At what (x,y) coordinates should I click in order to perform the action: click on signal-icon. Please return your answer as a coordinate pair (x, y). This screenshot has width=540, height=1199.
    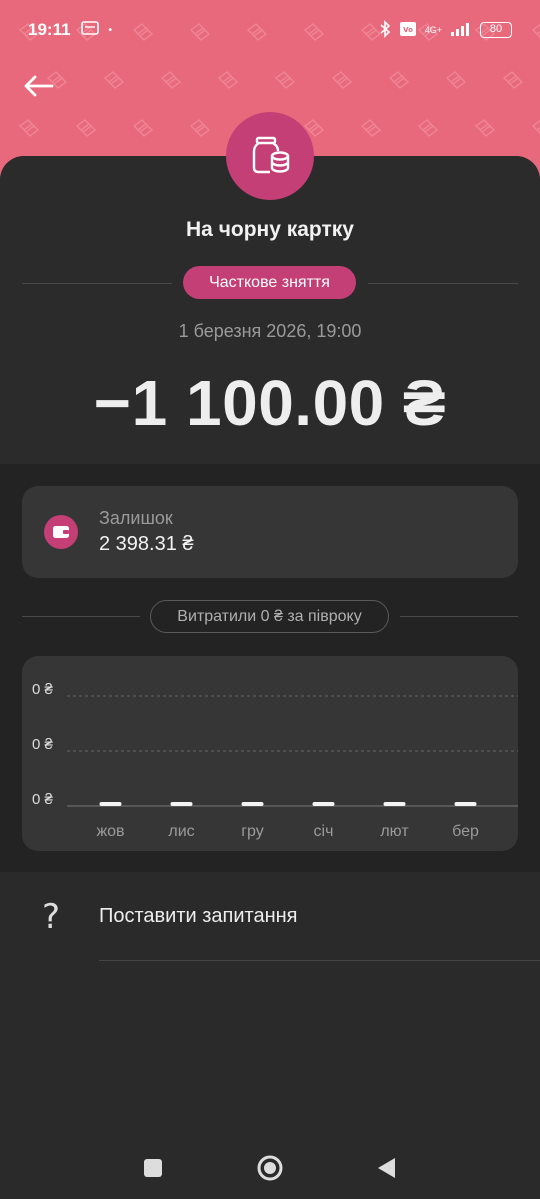
    Looking at the image, I should click on (461, 30).